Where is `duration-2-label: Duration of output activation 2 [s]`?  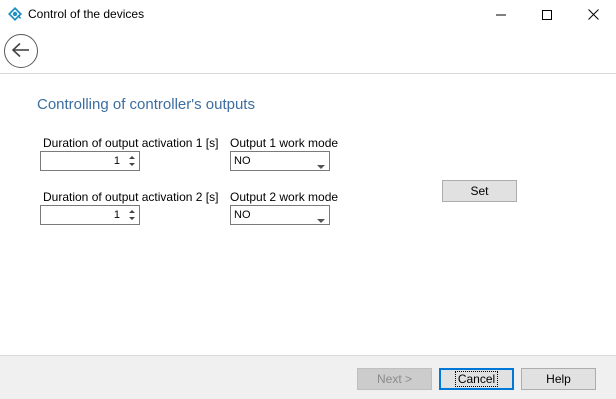
duration-2-label: Duration of output activation 2 [s] is located at coordinates (131, 197).